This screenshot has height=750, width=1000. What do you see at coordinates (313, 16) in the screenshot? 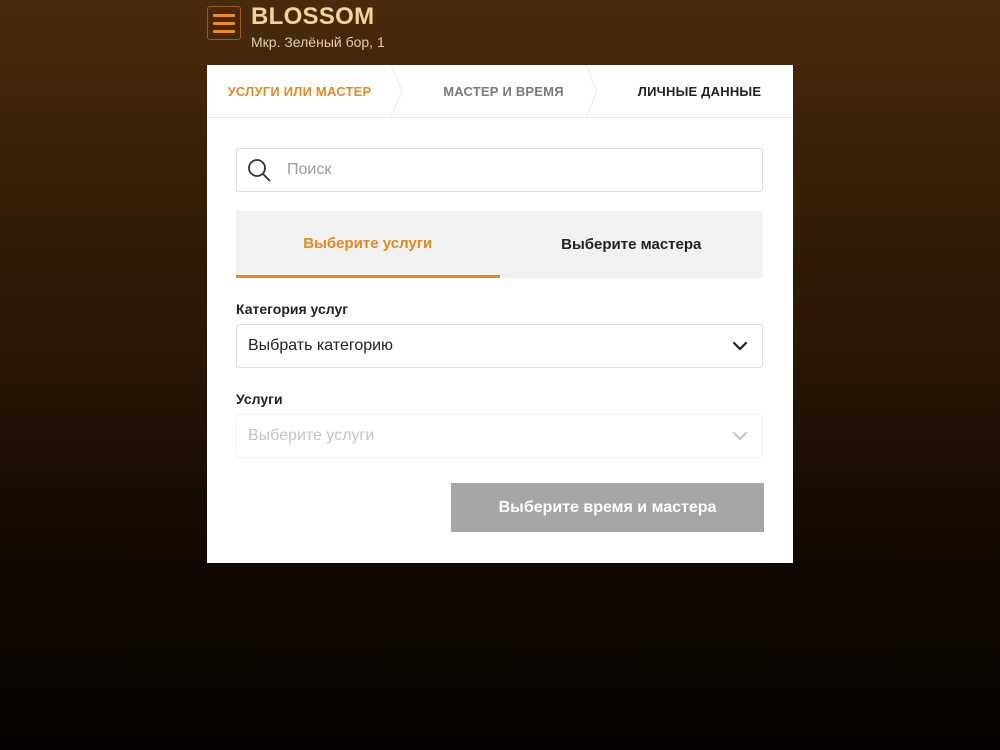
I see `brand-name: BLOSSOM` at bounding box center [313, 16].